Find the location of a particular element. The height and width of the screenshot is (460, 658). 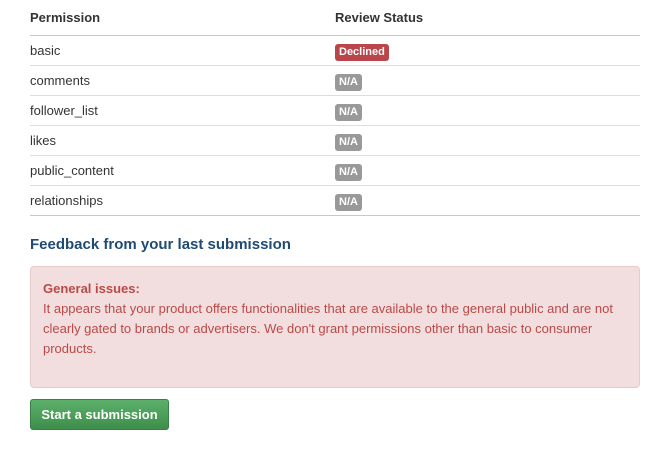

permission-name: relationships is located at coordinates (182, 200).